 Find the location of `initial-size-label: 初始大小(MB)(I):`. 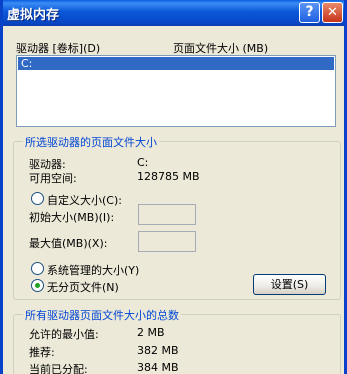

initial-size-label: 初始大小(MB)(I): is located at coordinates (72, 217).